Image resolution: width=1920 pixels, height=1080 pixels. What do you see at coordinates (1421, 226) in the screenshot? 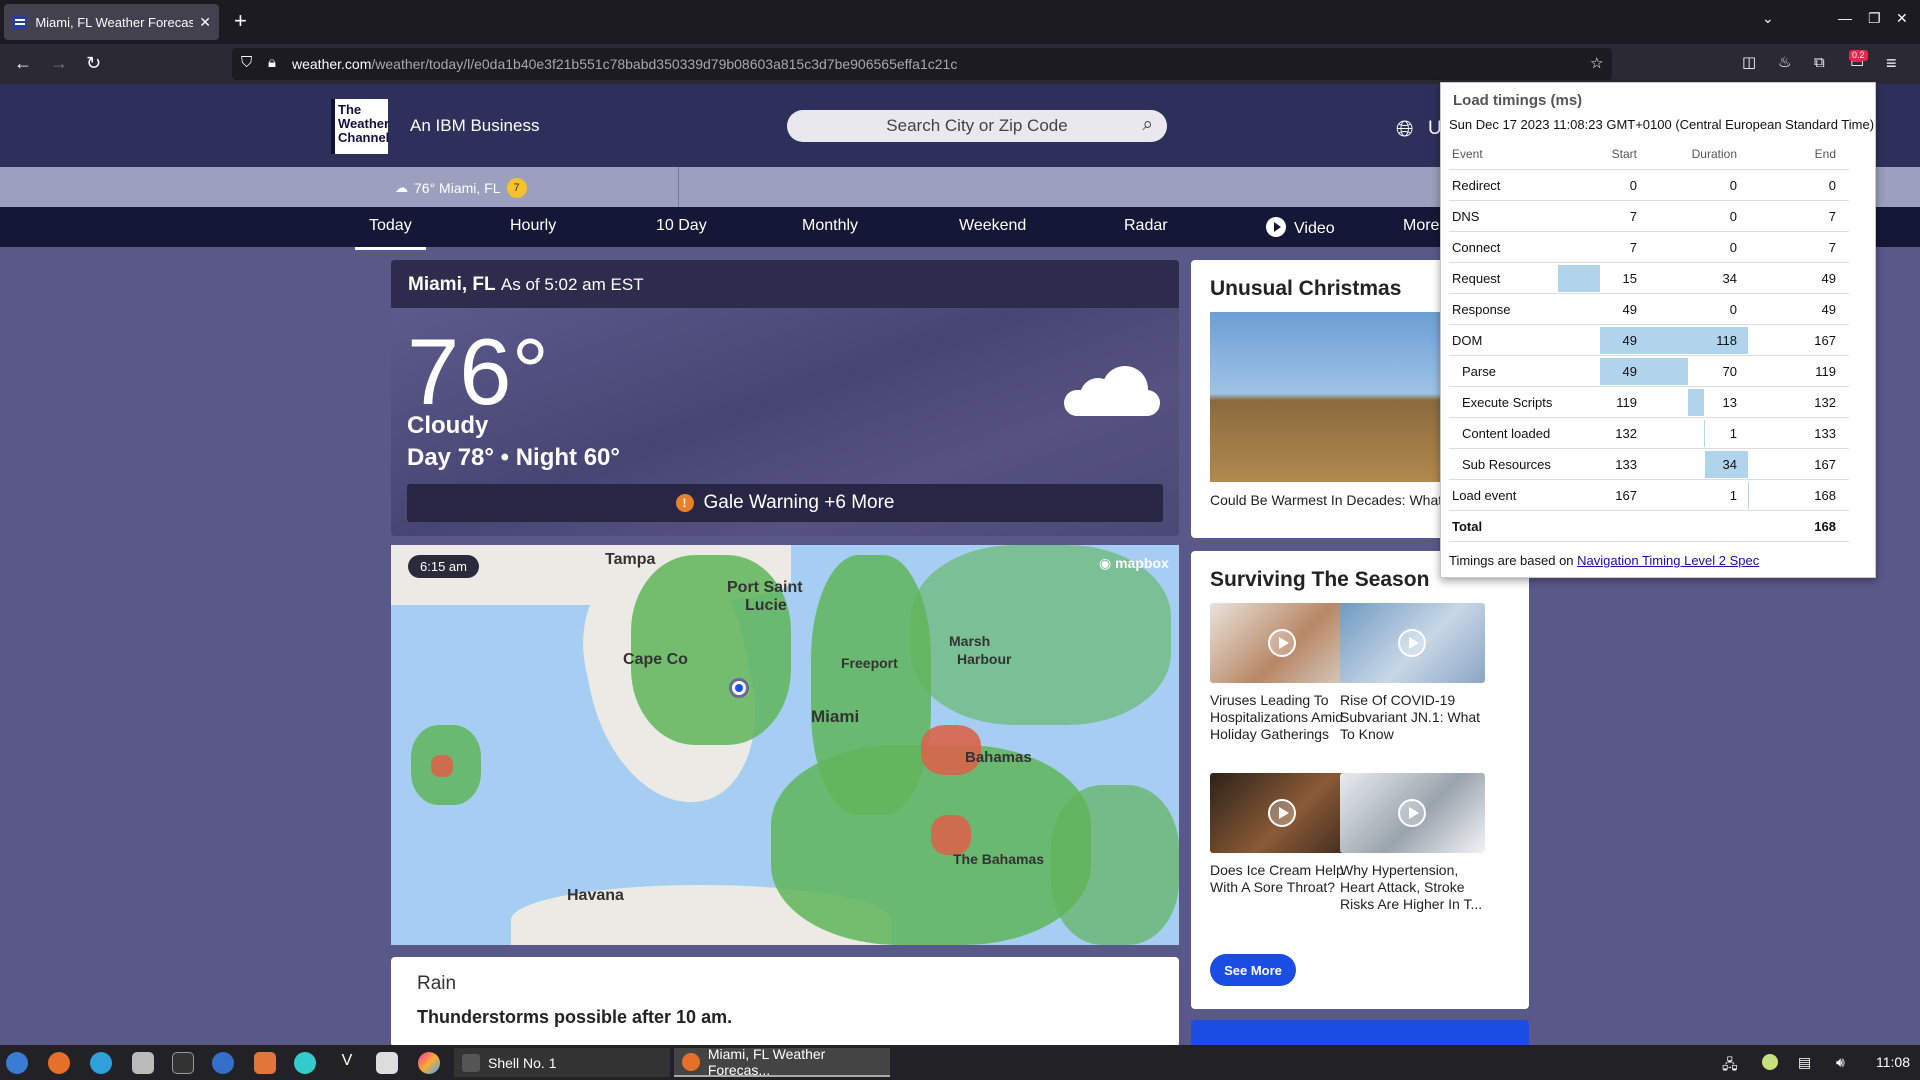
I see `nav-more: More` at bounding box center [1421, 226].